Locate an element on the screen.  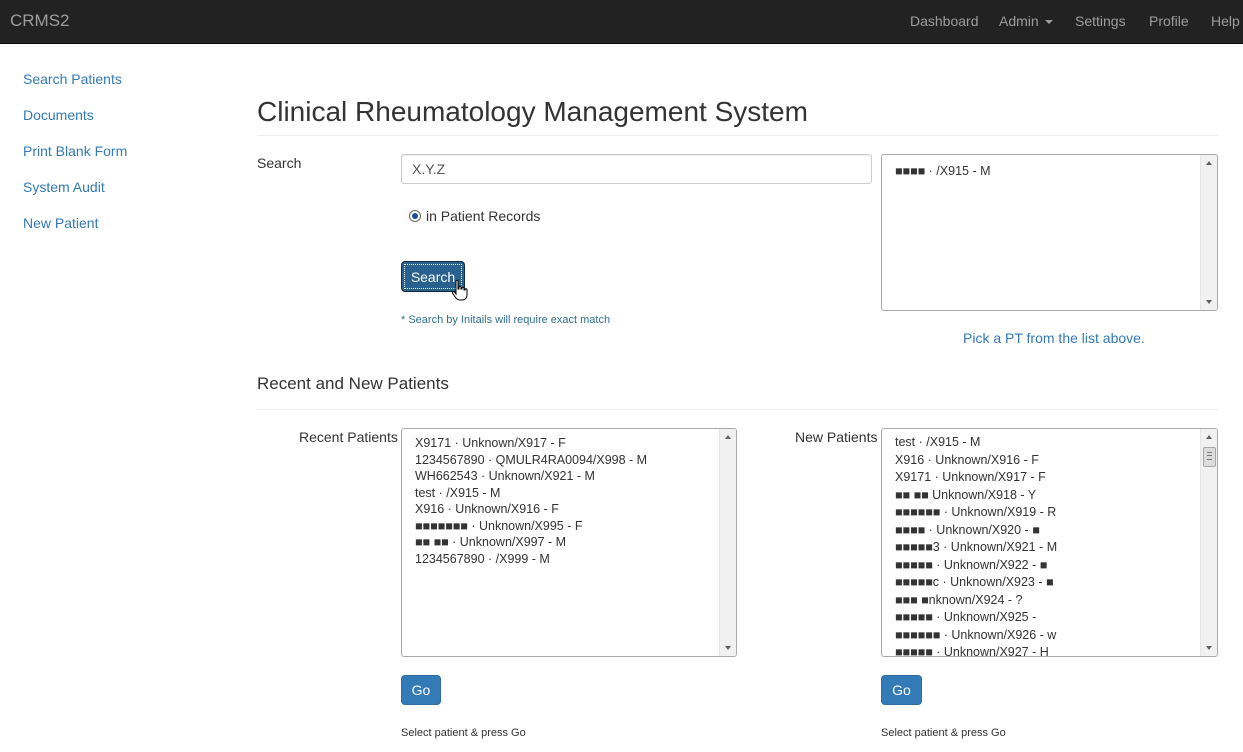
list-item: ■■■■ · /X915 - M is located at coordinates (1046, 171).